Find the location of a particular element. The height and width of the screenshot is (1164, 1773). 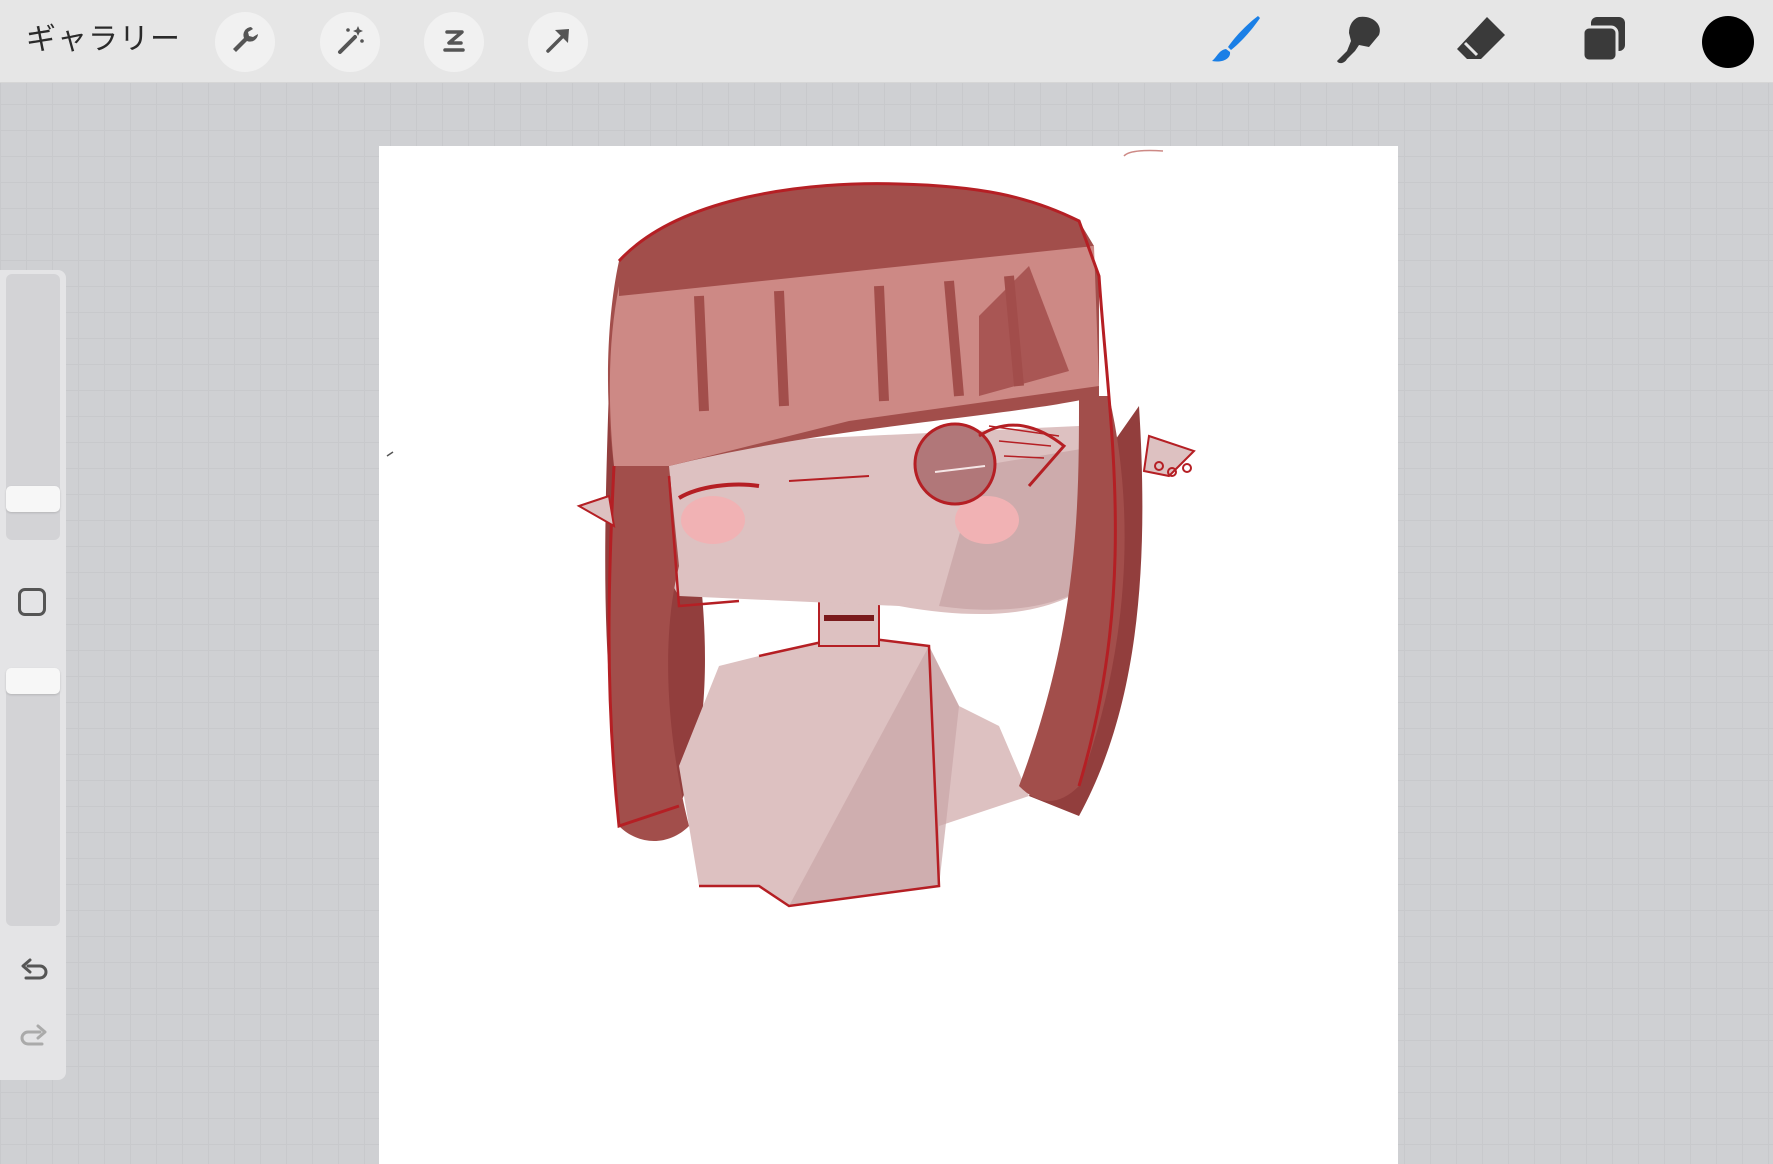

top-toolbar: ギャラリー is located at coordinates (886, 41).